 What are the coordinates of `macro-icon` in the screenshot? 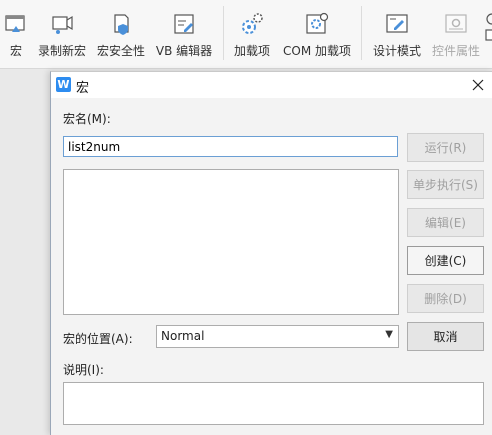 It's located at (16, 24).